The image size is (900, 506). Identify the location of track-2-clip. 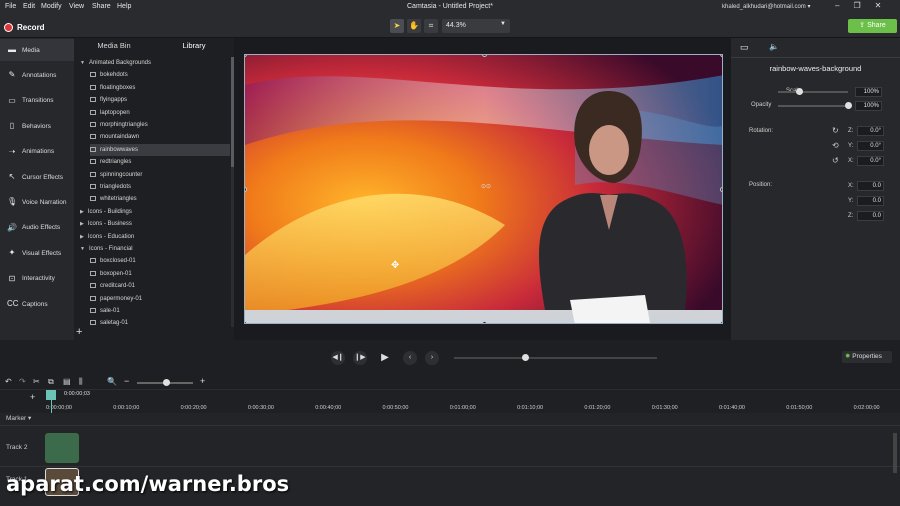
(62, 448).